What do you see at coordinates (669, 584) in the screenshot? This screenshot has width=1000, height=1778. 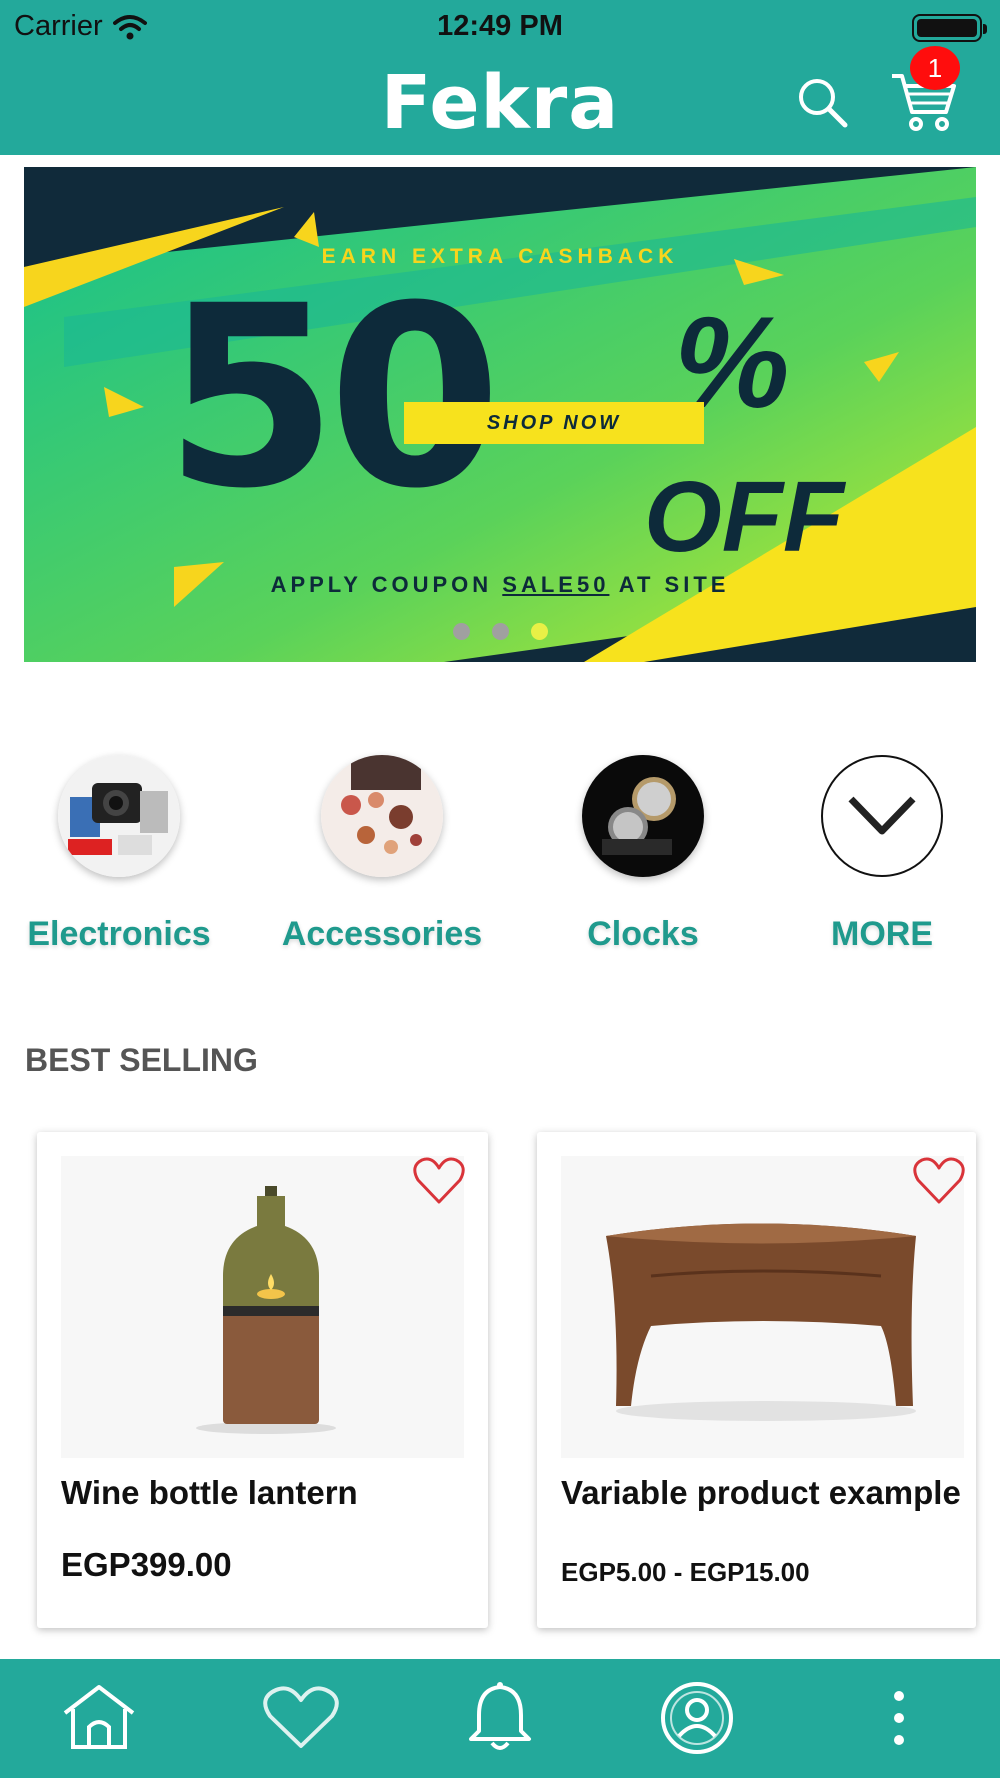 I see `coupon-post: AT SITE` at bounding box center [669, 584].